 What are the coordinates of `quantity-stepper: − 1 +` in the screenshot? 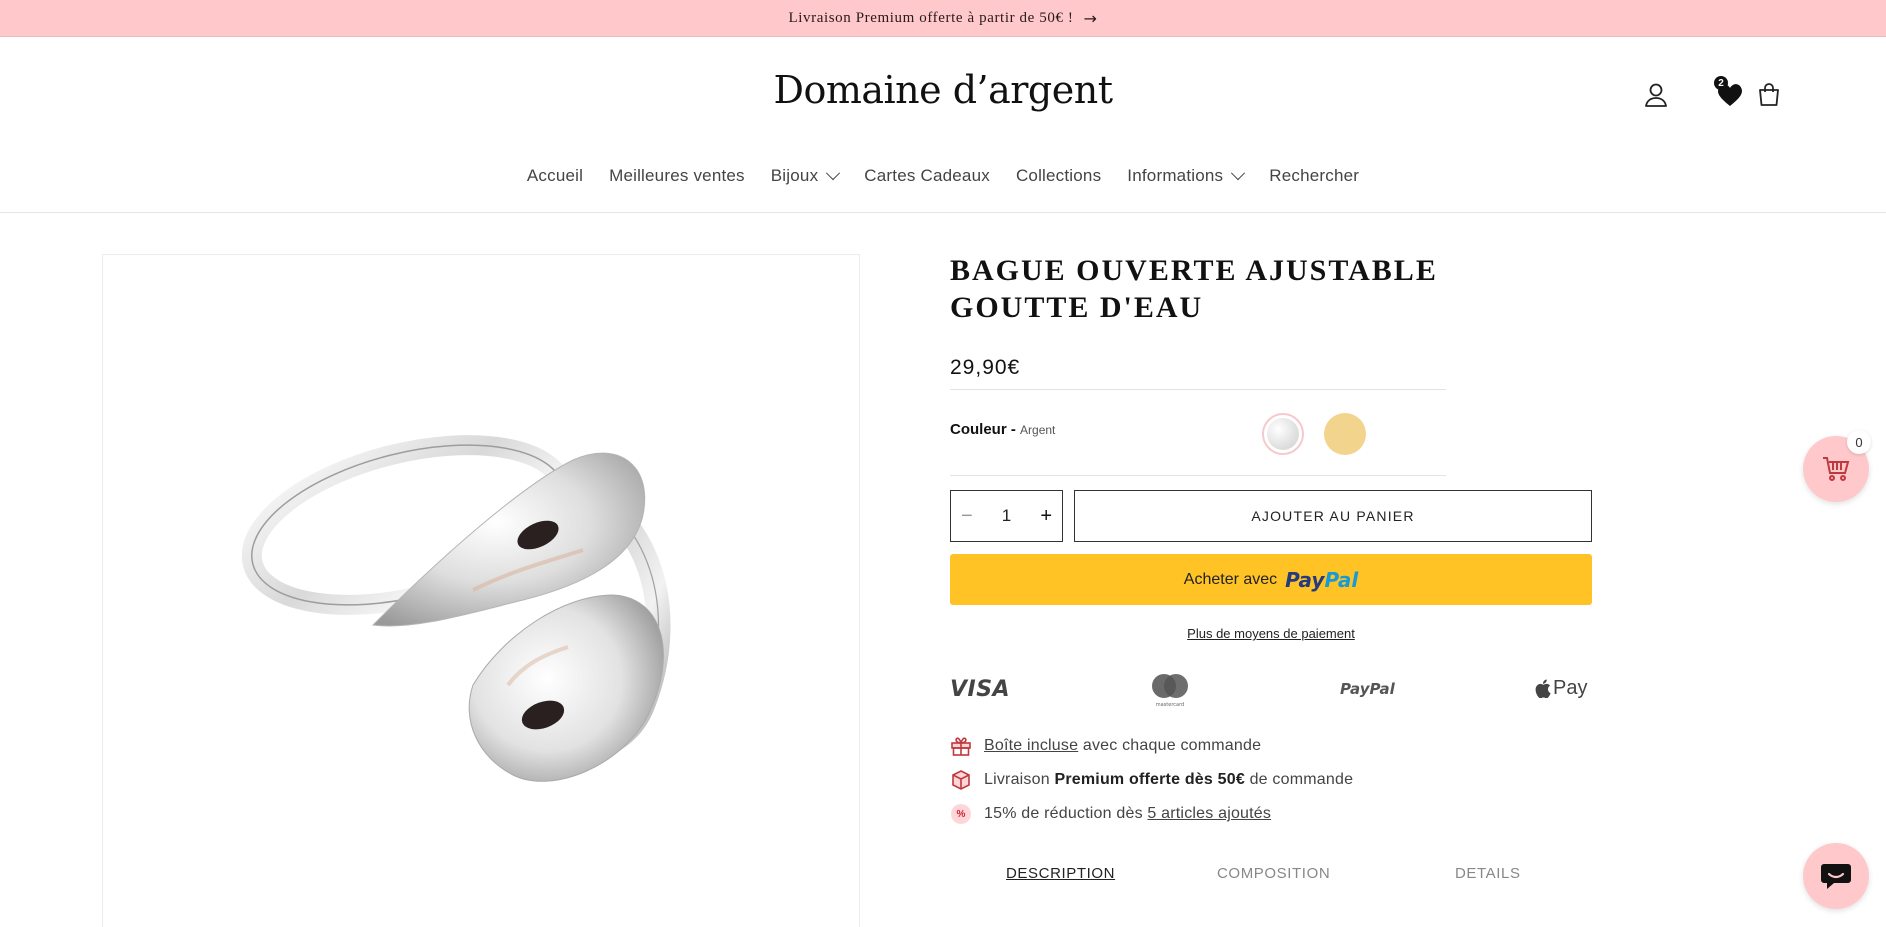 It's located at (1006, 516).